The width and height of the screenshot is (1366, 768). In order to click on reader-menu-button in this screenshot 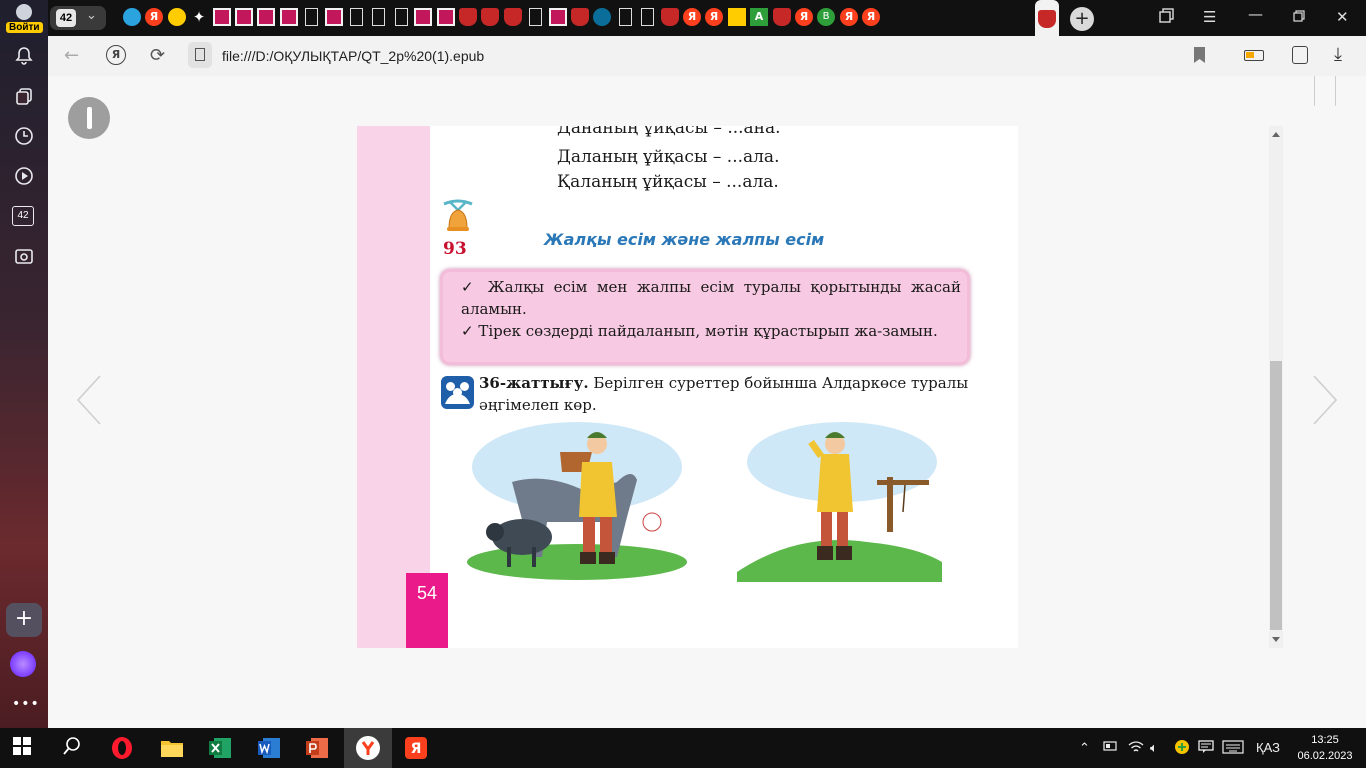, I will do `click(89, 118)`.